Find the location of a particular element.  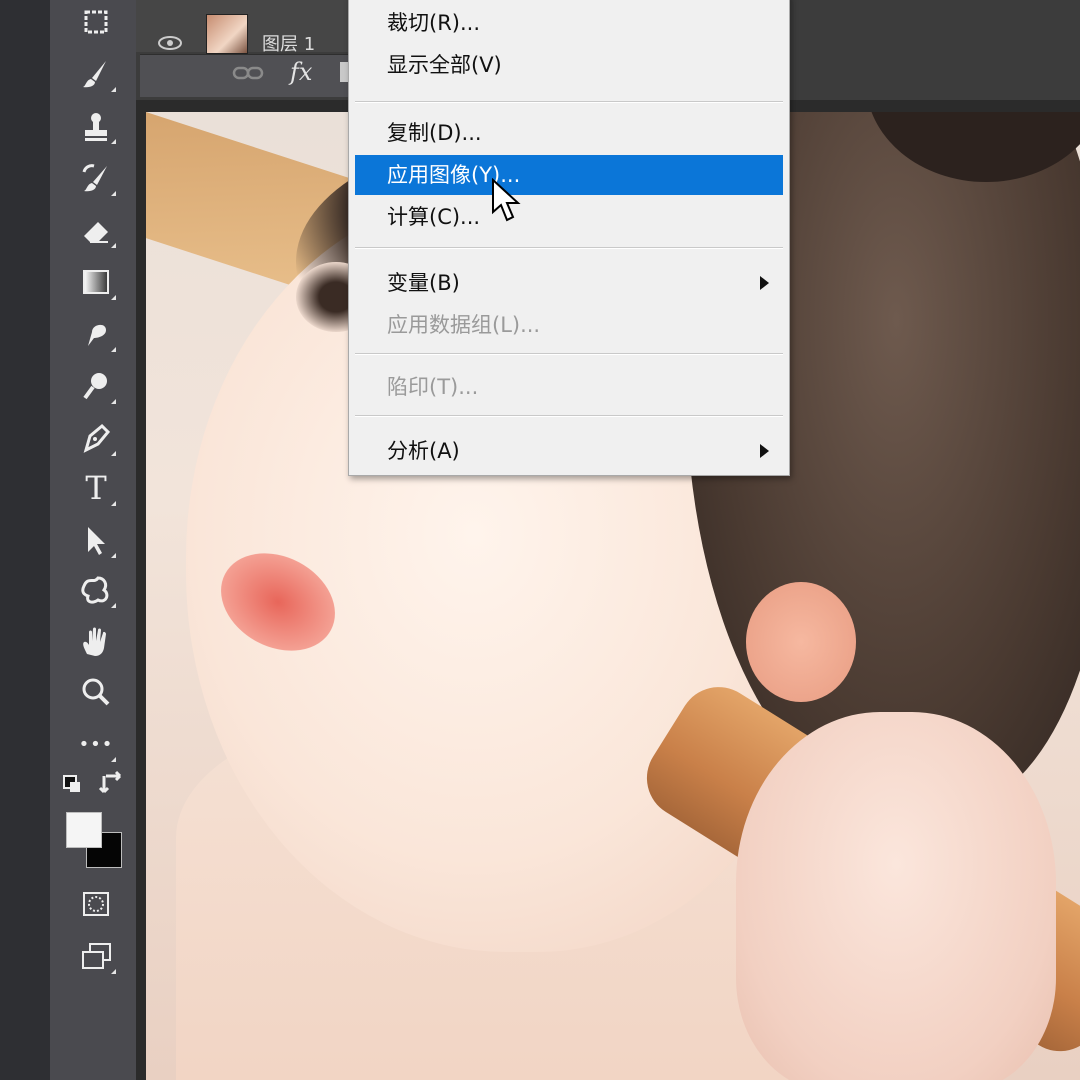

history-brush-icon is located at coordinates (96, 178).